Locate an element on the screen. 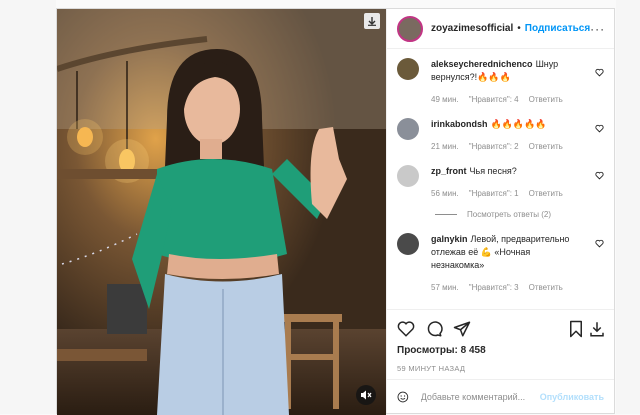  mute-button is located at coordinates (366, 395).